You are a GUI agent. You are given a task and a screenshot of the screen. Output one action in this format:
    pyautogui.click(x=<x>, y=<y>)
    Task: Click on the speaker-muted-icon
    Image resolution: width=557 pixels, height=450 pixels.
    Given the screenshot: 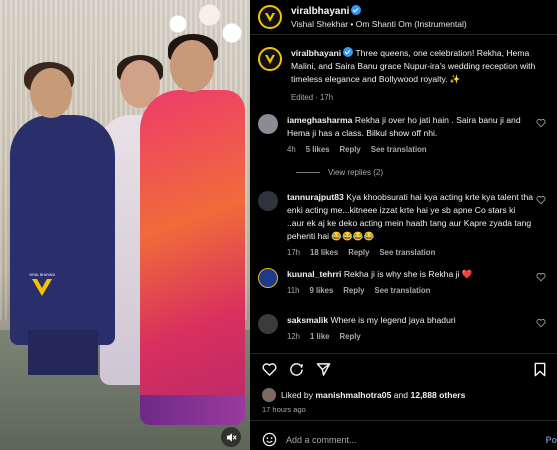 What is the action you would take?
    pyautogui.click(x=231, y=437)
    